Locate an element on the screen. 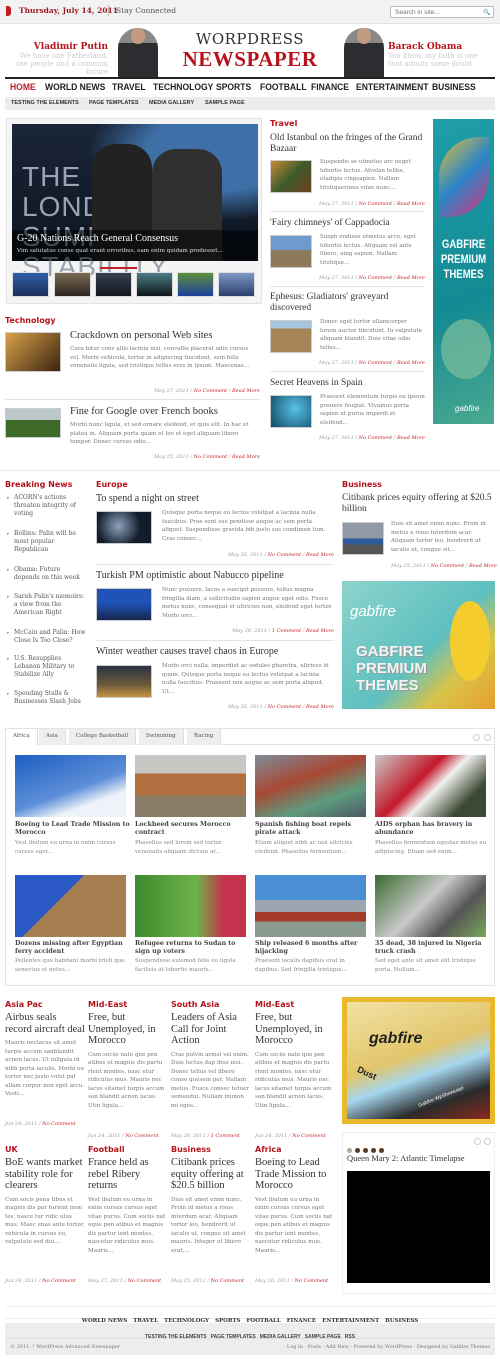 This screenshot has width=500, height=1368. quote-author: Barack Obama is located at coordinates (438, 47).